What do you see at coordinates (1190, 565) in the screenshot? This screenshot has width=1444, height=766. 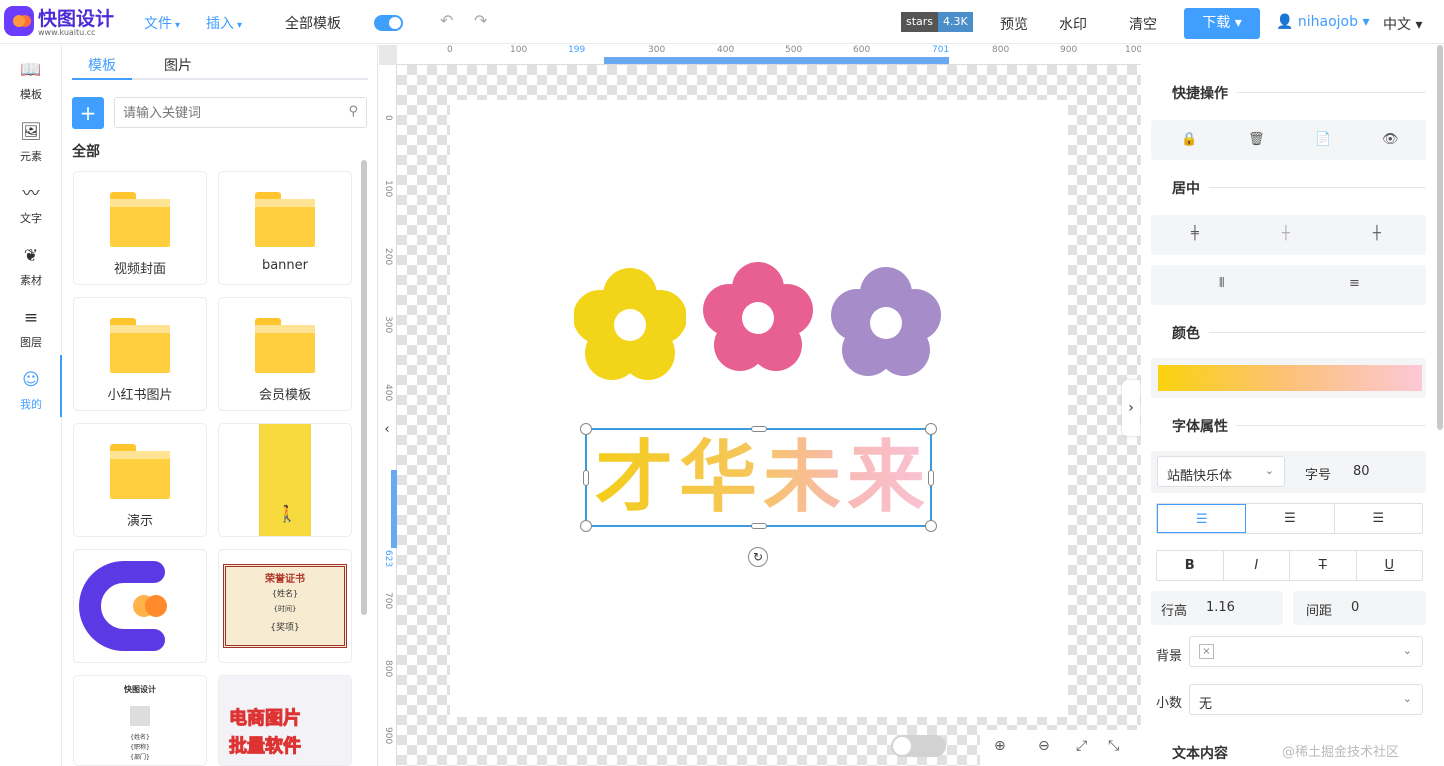 I see `bold-button: B` at bounding box center [1190, 565].